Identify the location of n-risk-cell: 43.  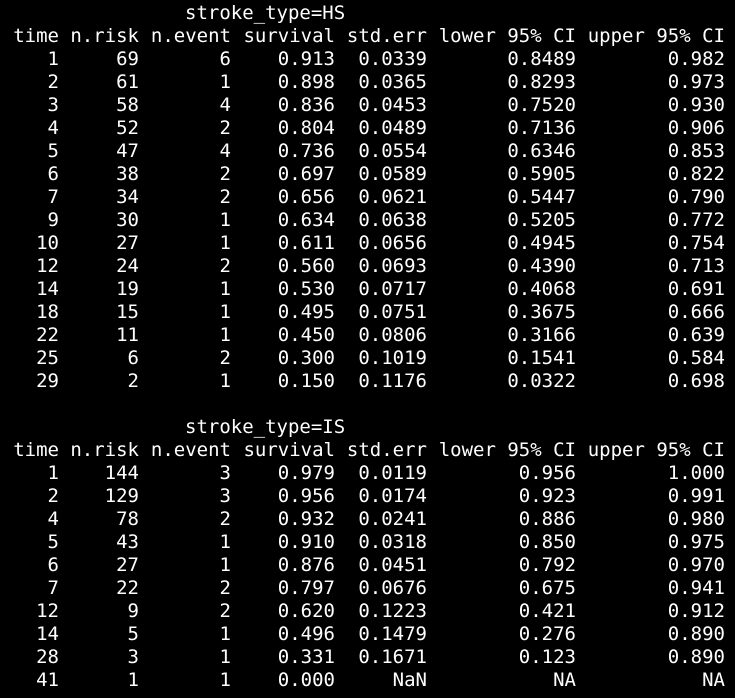
(127, 542).